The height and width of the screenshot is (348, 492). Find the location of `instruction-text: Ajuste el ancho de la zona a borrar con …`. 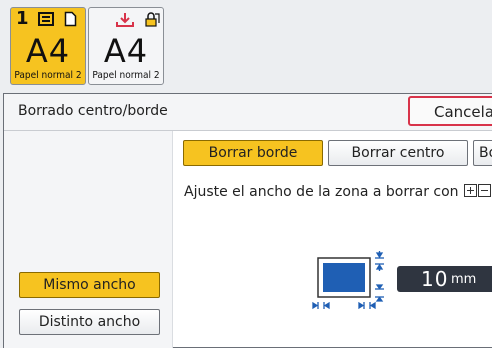

instruction-text: Ajuste el ancho de la zona a borrar con … is located at coordinates (338, 192).